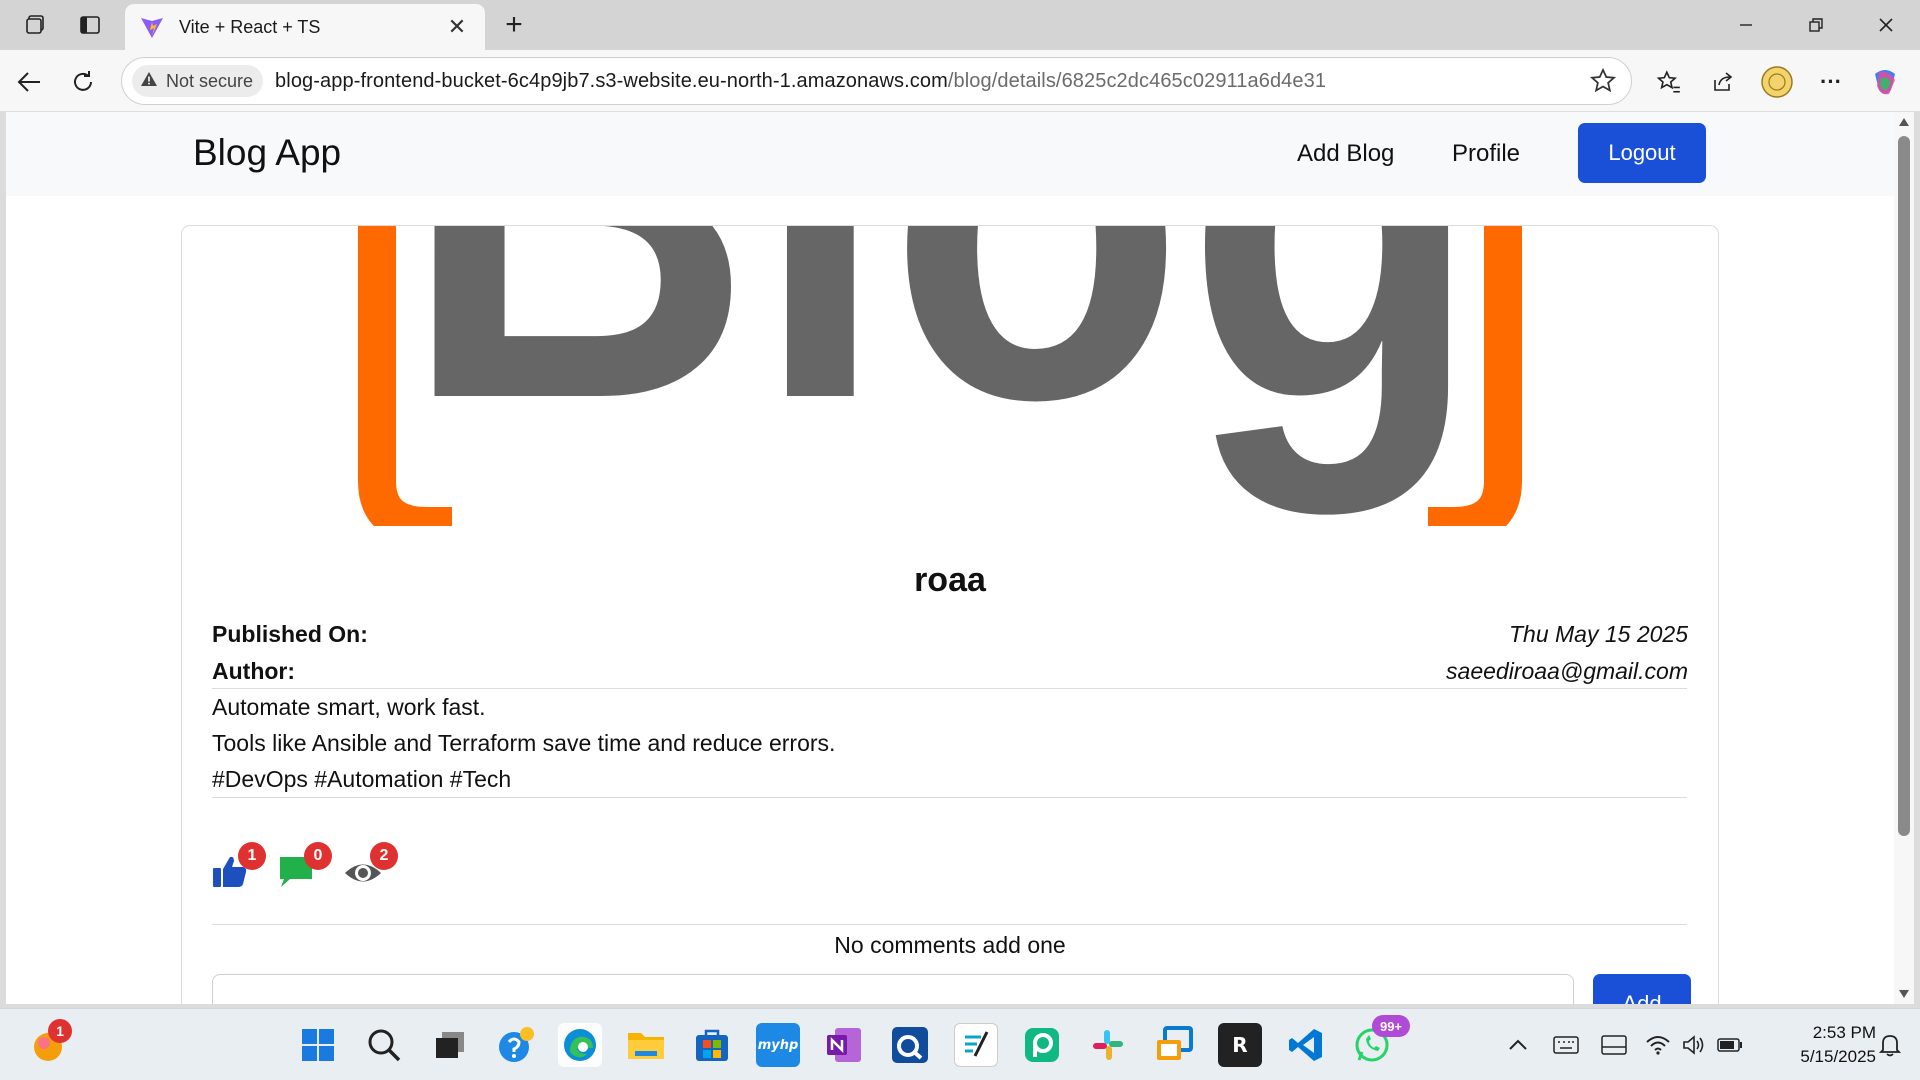 Image resolution: width=1920 pixels, height=1080 pixels. I want to click on share-icon, so click(1723, 82).